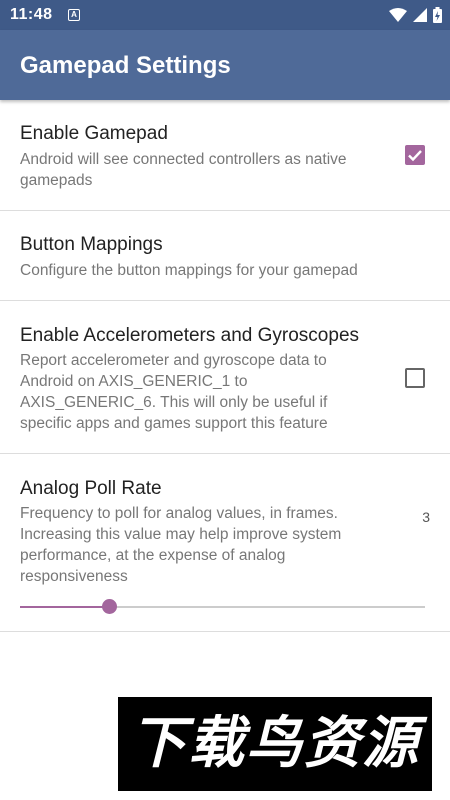 This screenshot has width=450, height=800. I want to click on status-icons, so click(415, 15).